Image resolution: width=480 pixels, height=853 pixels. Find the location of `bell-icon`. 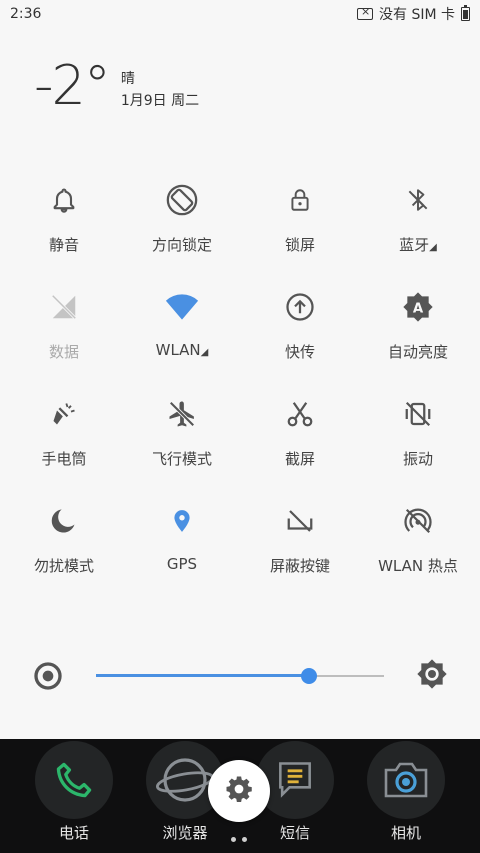

bell-icon is located at coordinates (64, 200).